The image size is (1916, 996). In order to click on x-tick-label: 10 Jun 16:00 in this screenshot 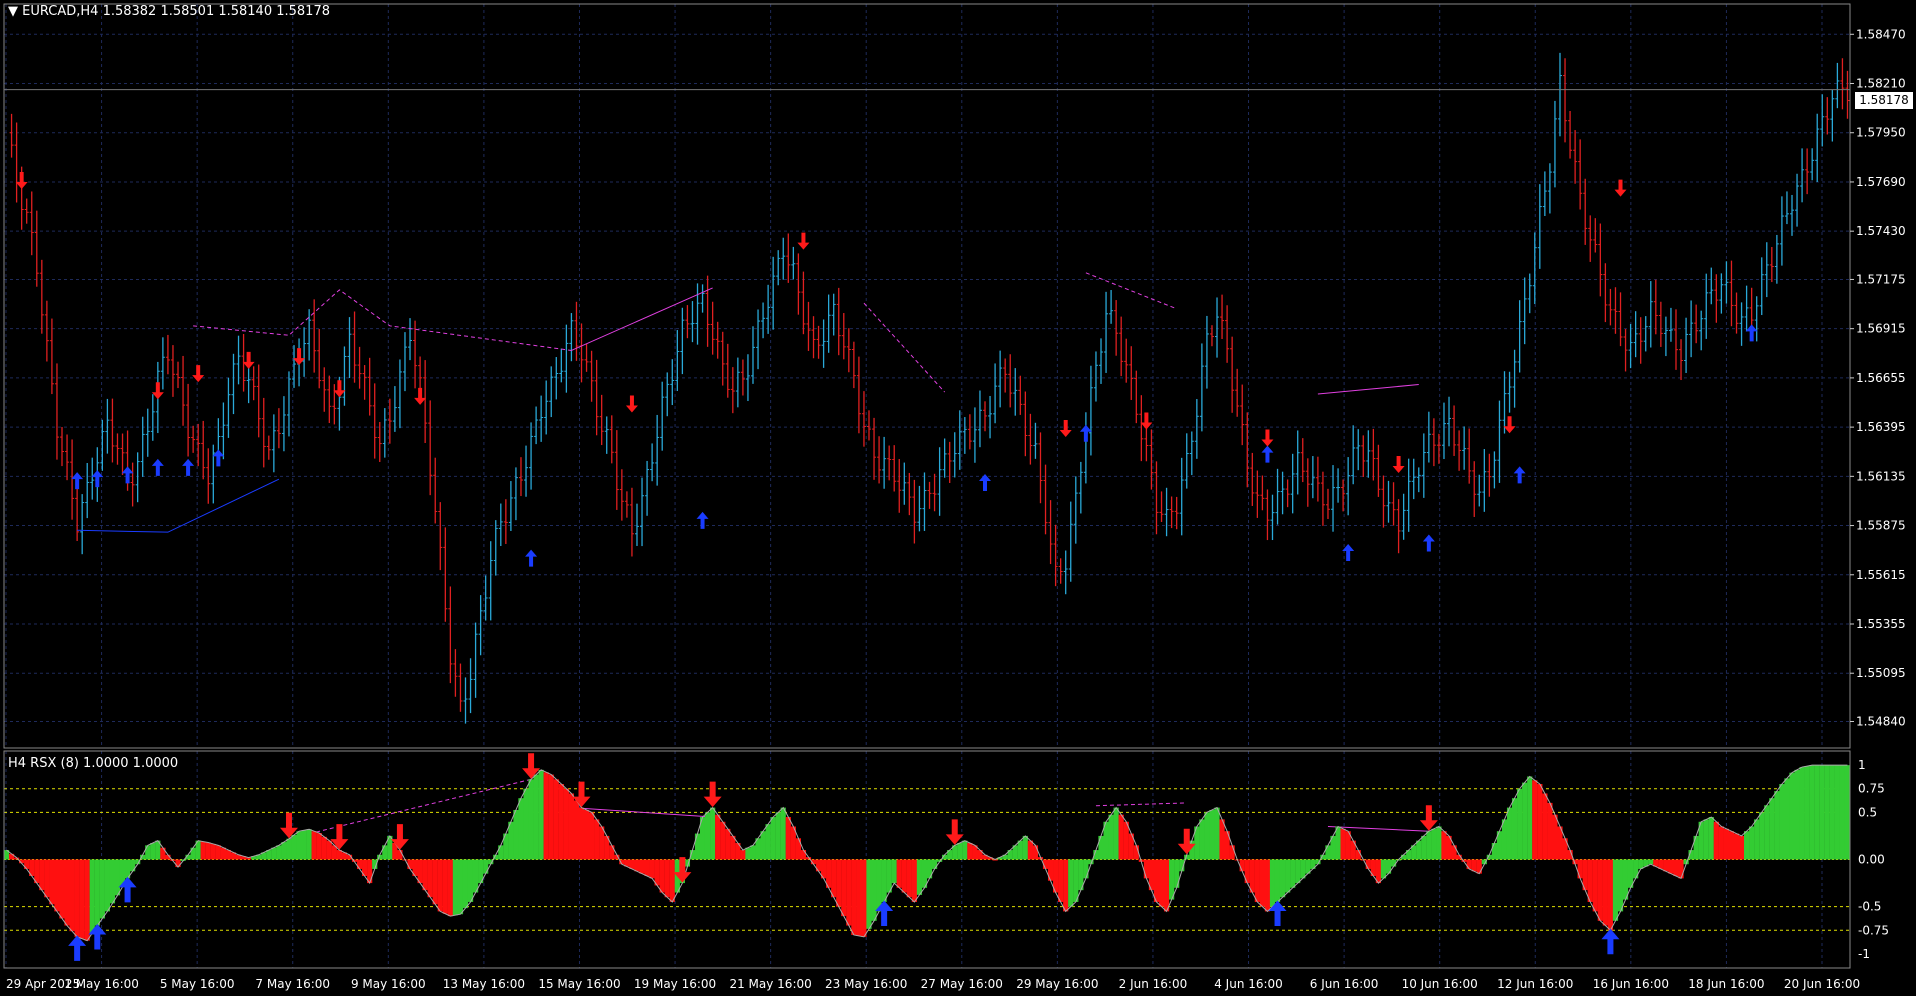, I will do `click(1440, 984)`.